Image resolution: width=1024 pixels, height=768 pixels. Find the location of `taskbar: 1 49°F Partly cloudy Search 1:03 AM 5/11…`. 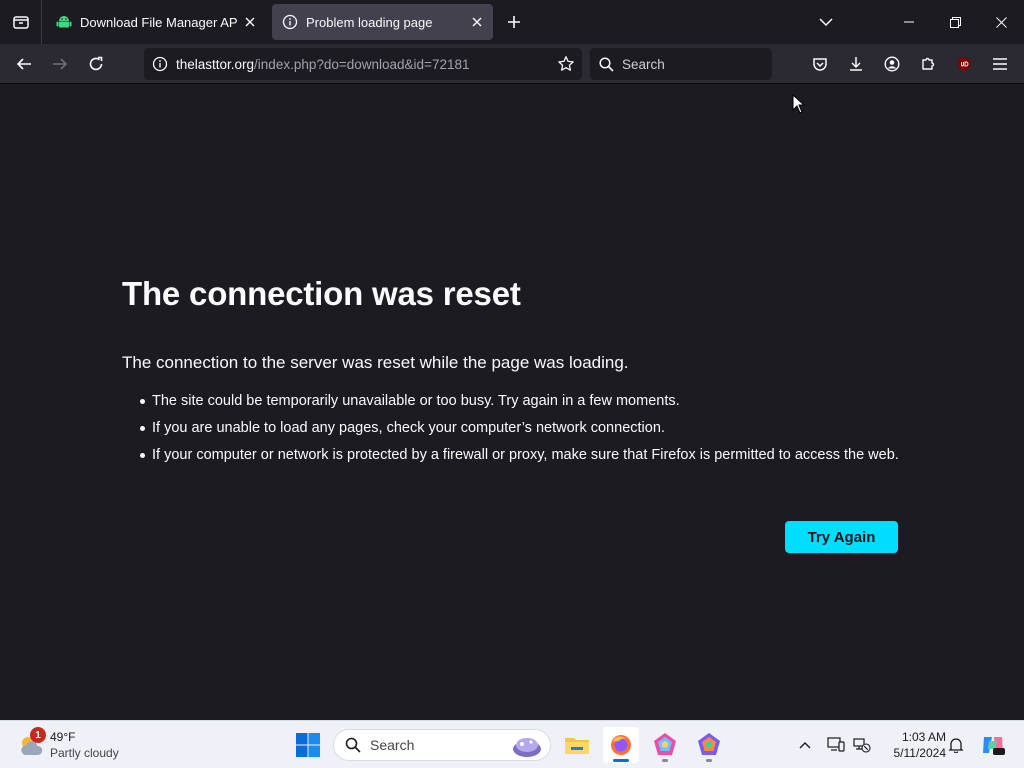

taskbar: 1 49°F Partly cloudy Search 1:03 AM 5/11… is located at coordinates (512, 744).